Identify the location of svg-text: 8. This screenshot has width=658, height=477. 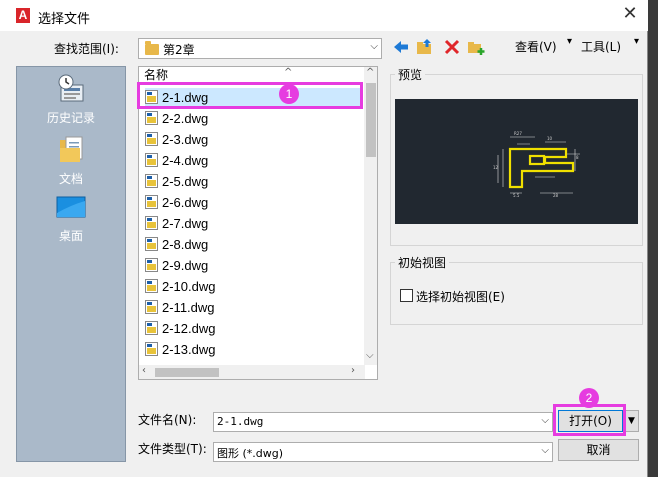
(577, 157).